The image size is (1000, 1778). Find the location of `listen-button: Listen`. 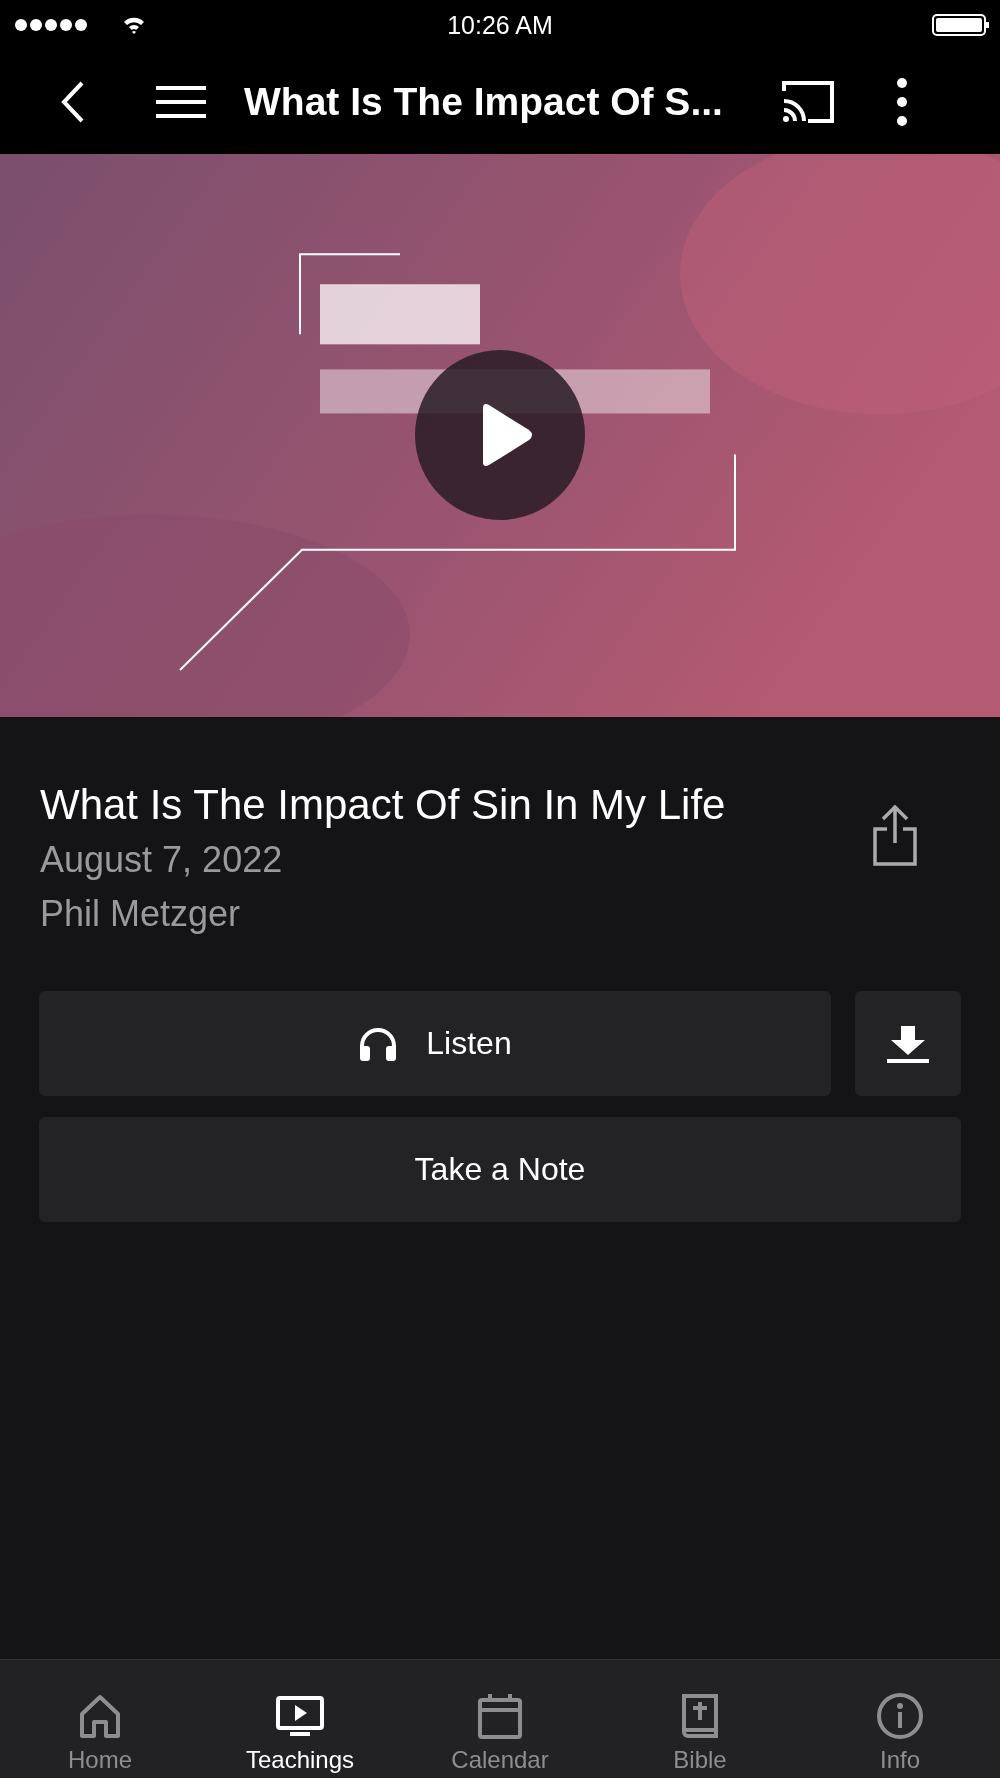

listen-button: Listen is located at coordinates (435, 1043).